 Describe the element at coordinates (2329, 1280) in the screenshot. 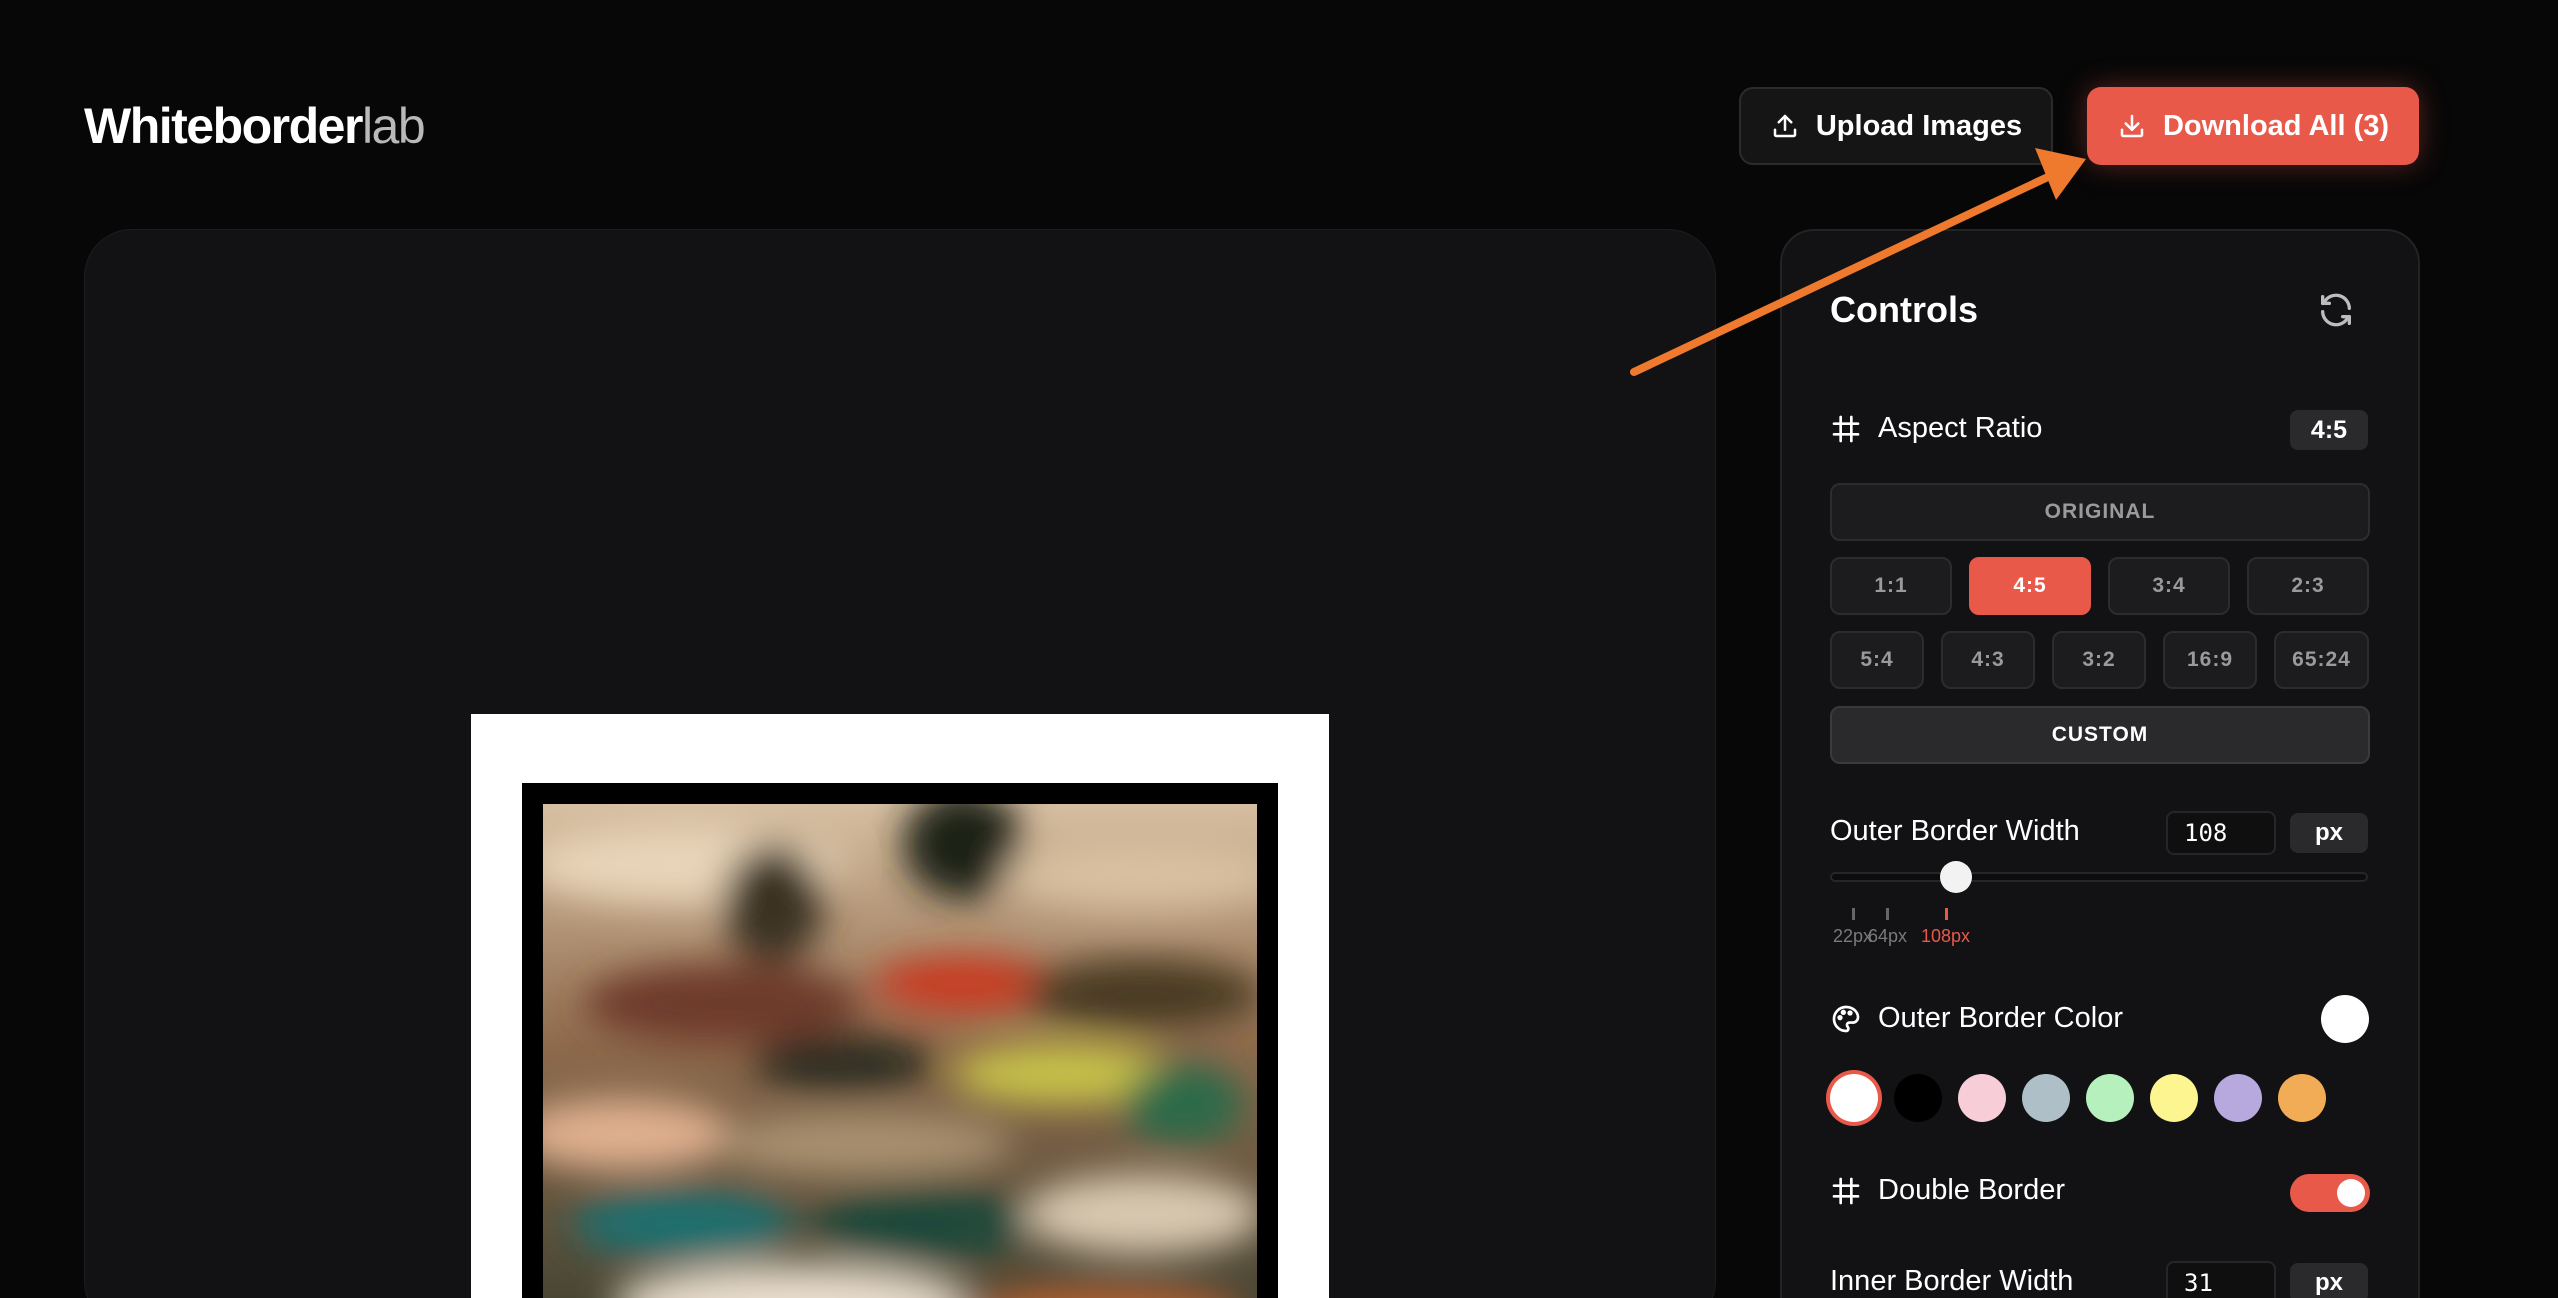

I see `inner-border-width-unit: px` at that location.